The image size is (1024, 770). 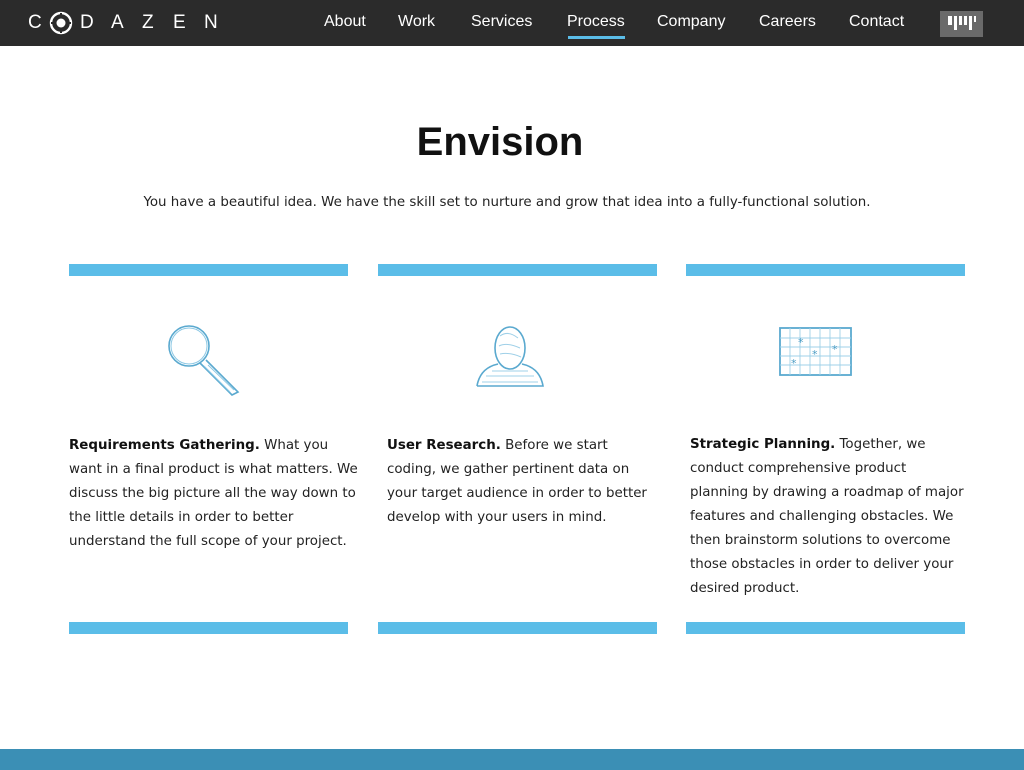 I want to click on footer-band, so click(x=512, y=759).